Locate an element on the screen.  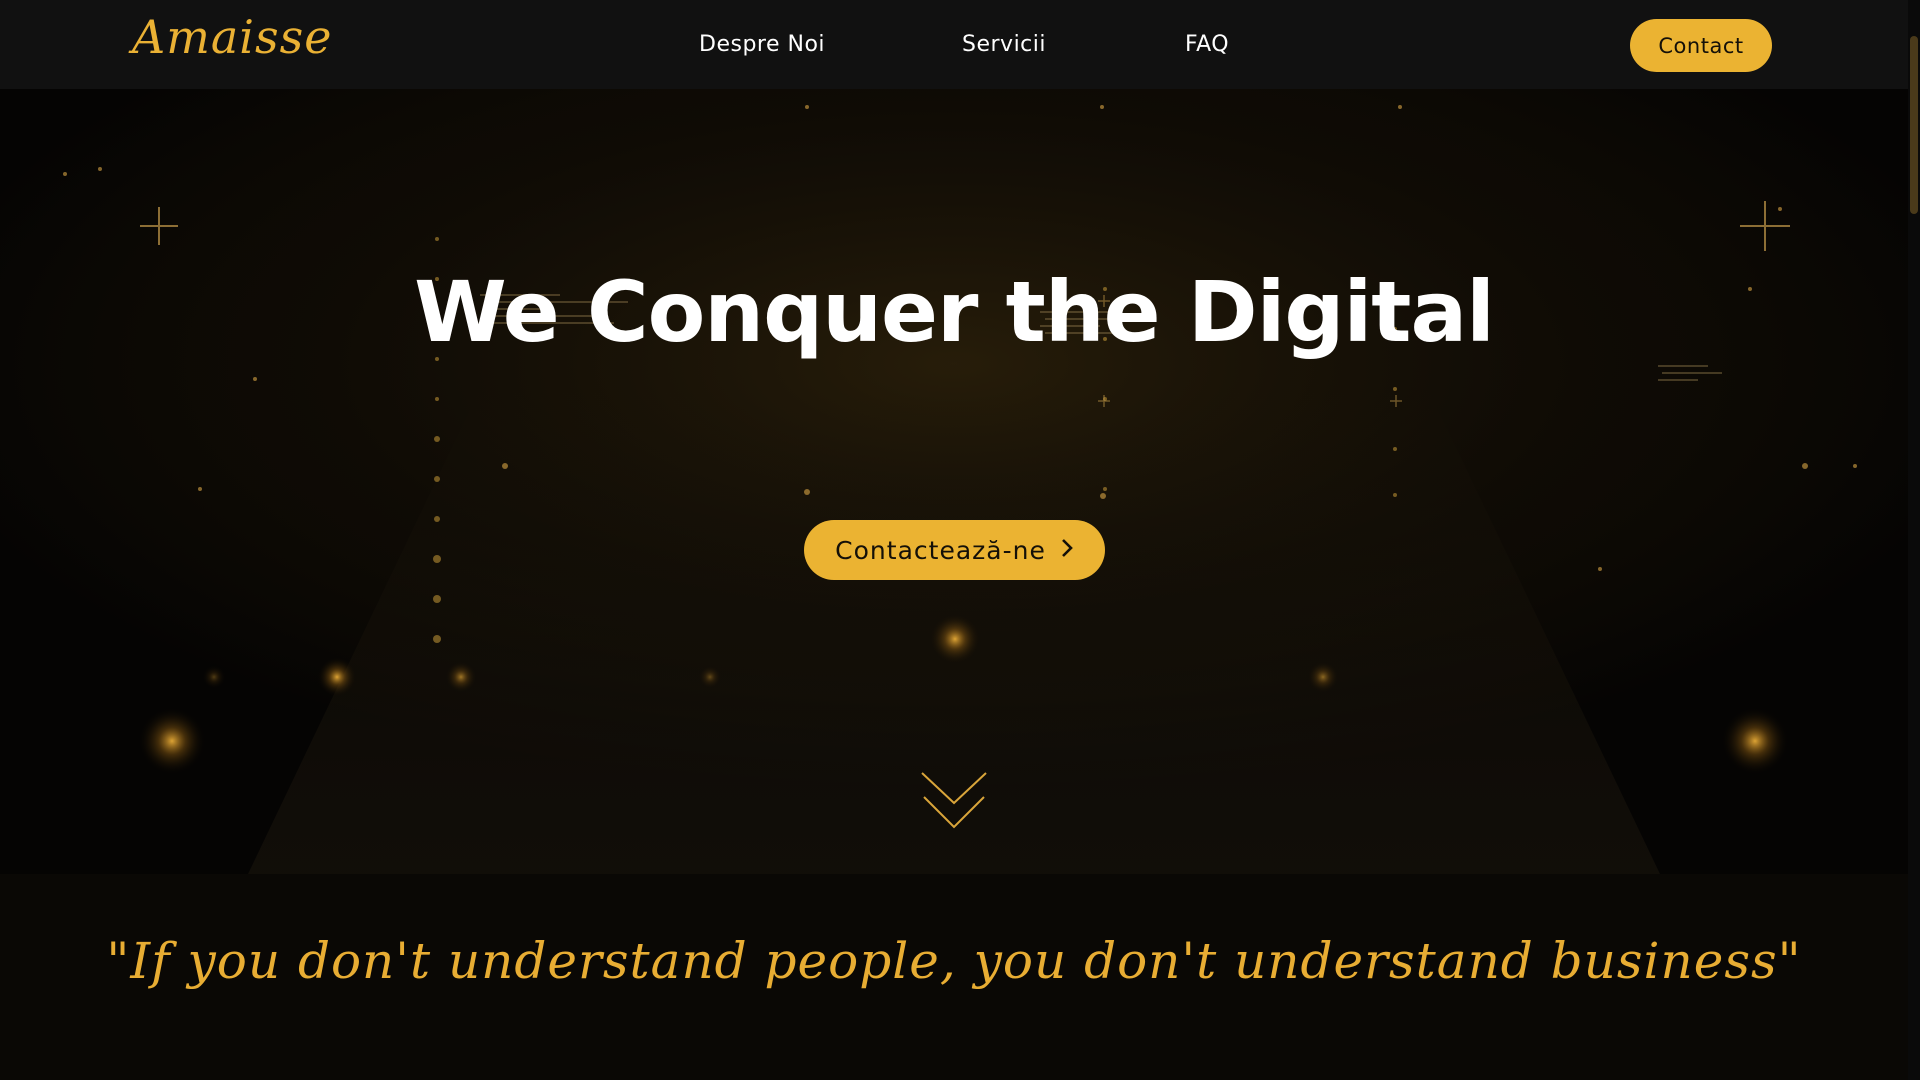
scrollbar is located at coordinates (1914, 540).